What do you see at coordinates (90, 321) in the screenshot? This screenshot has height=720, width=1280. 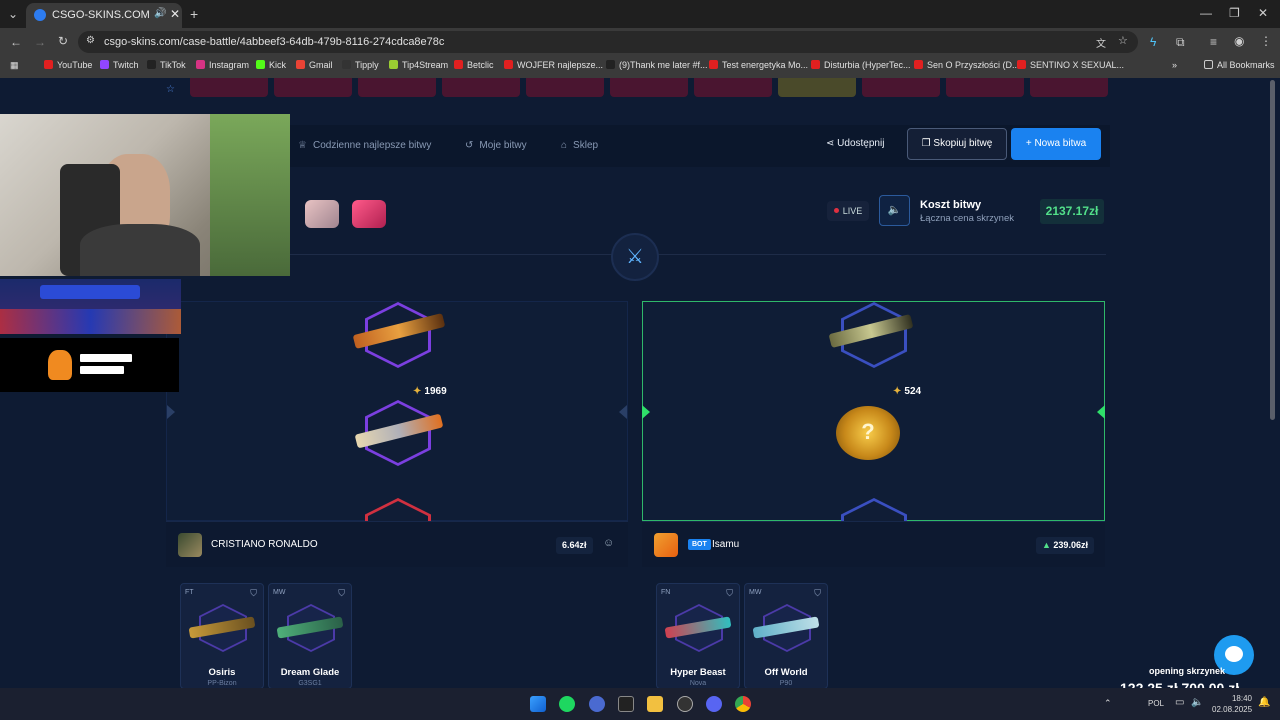 I see `banner-art` at bounding box center [90, 321].